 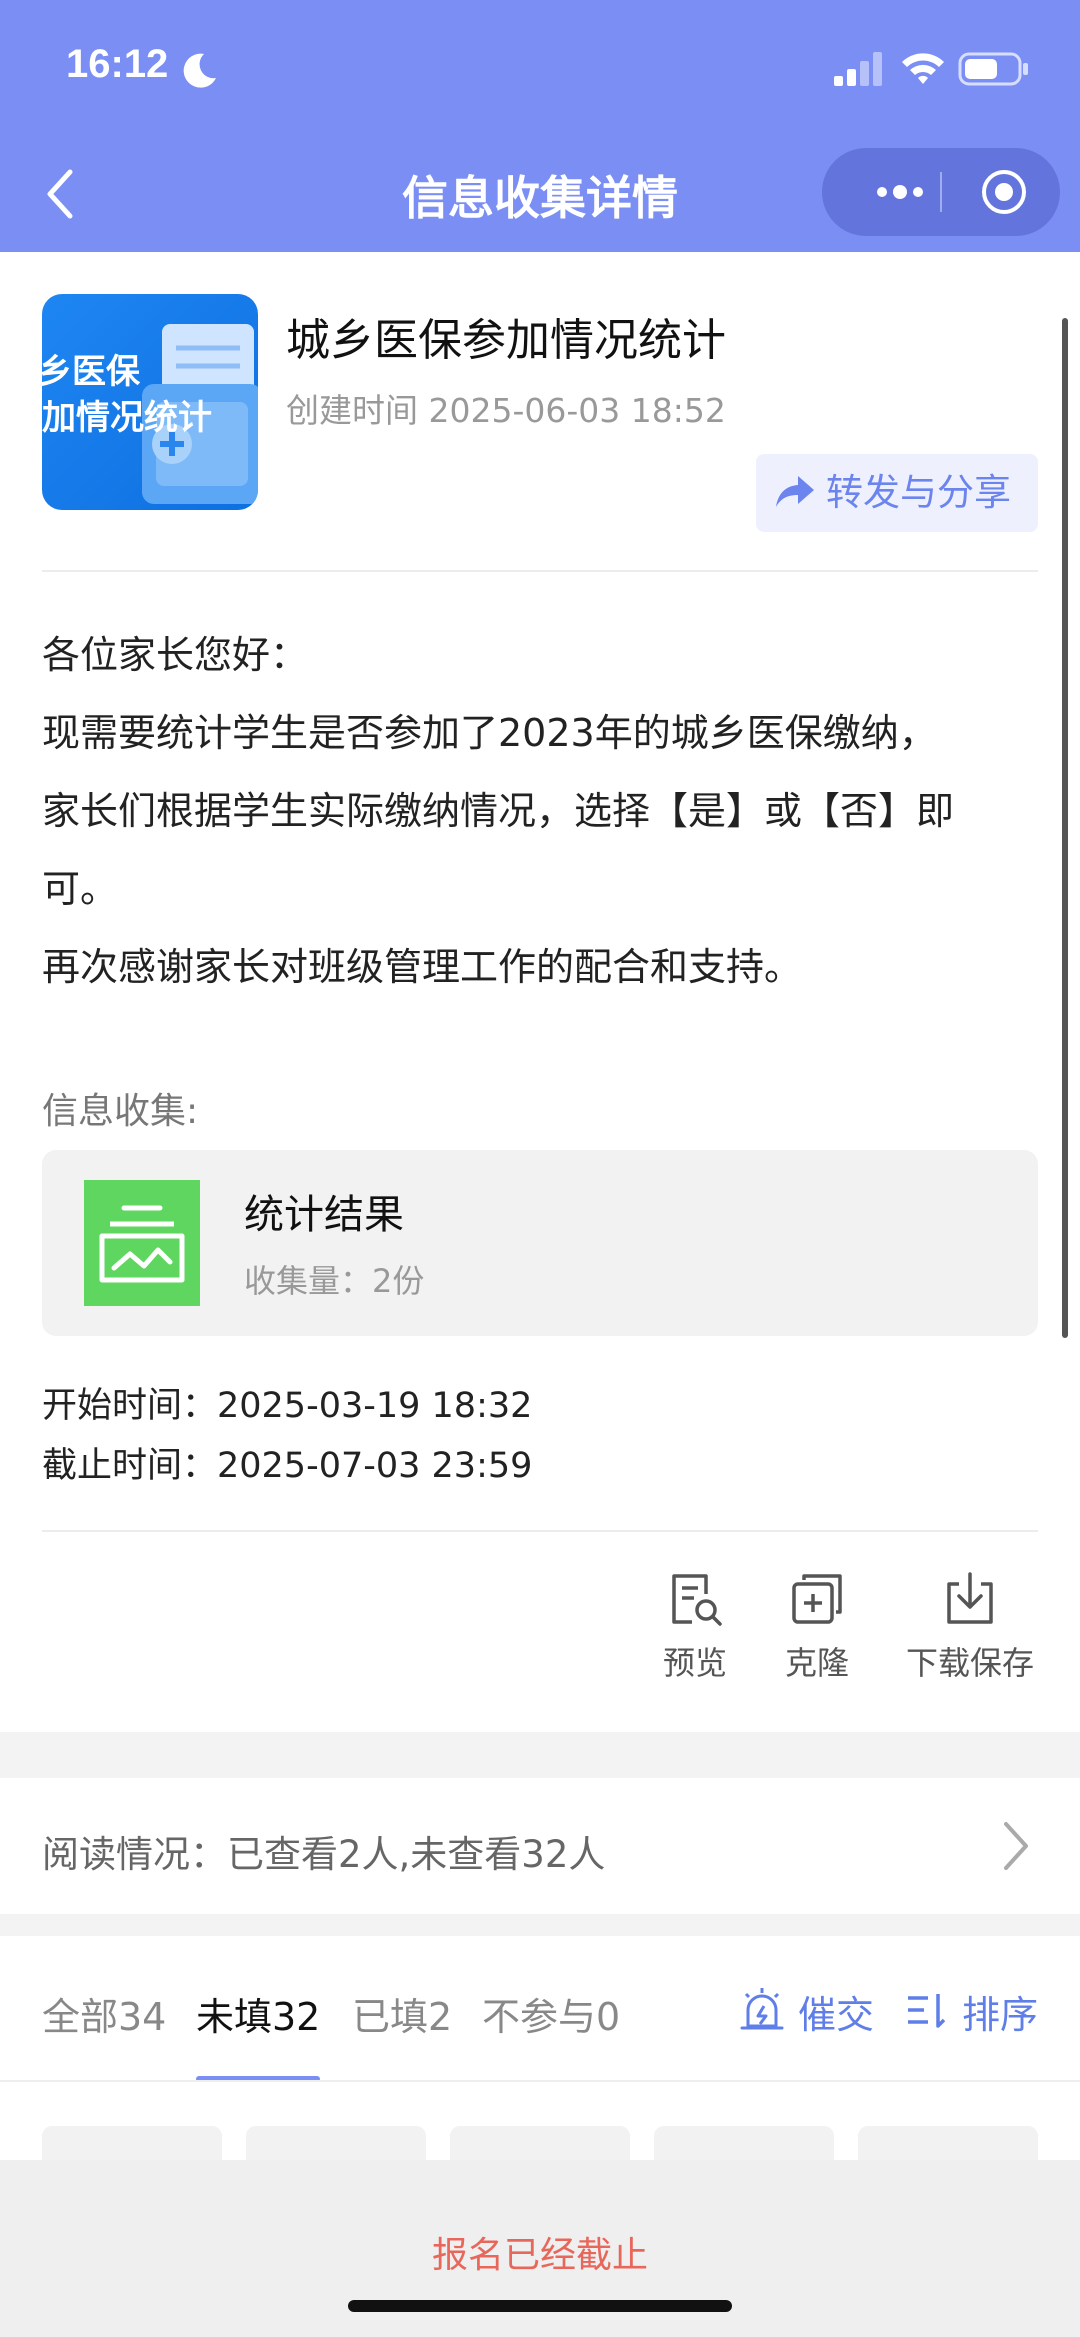 I want to click on notice-line: 可。, so click(x=80, y=889).